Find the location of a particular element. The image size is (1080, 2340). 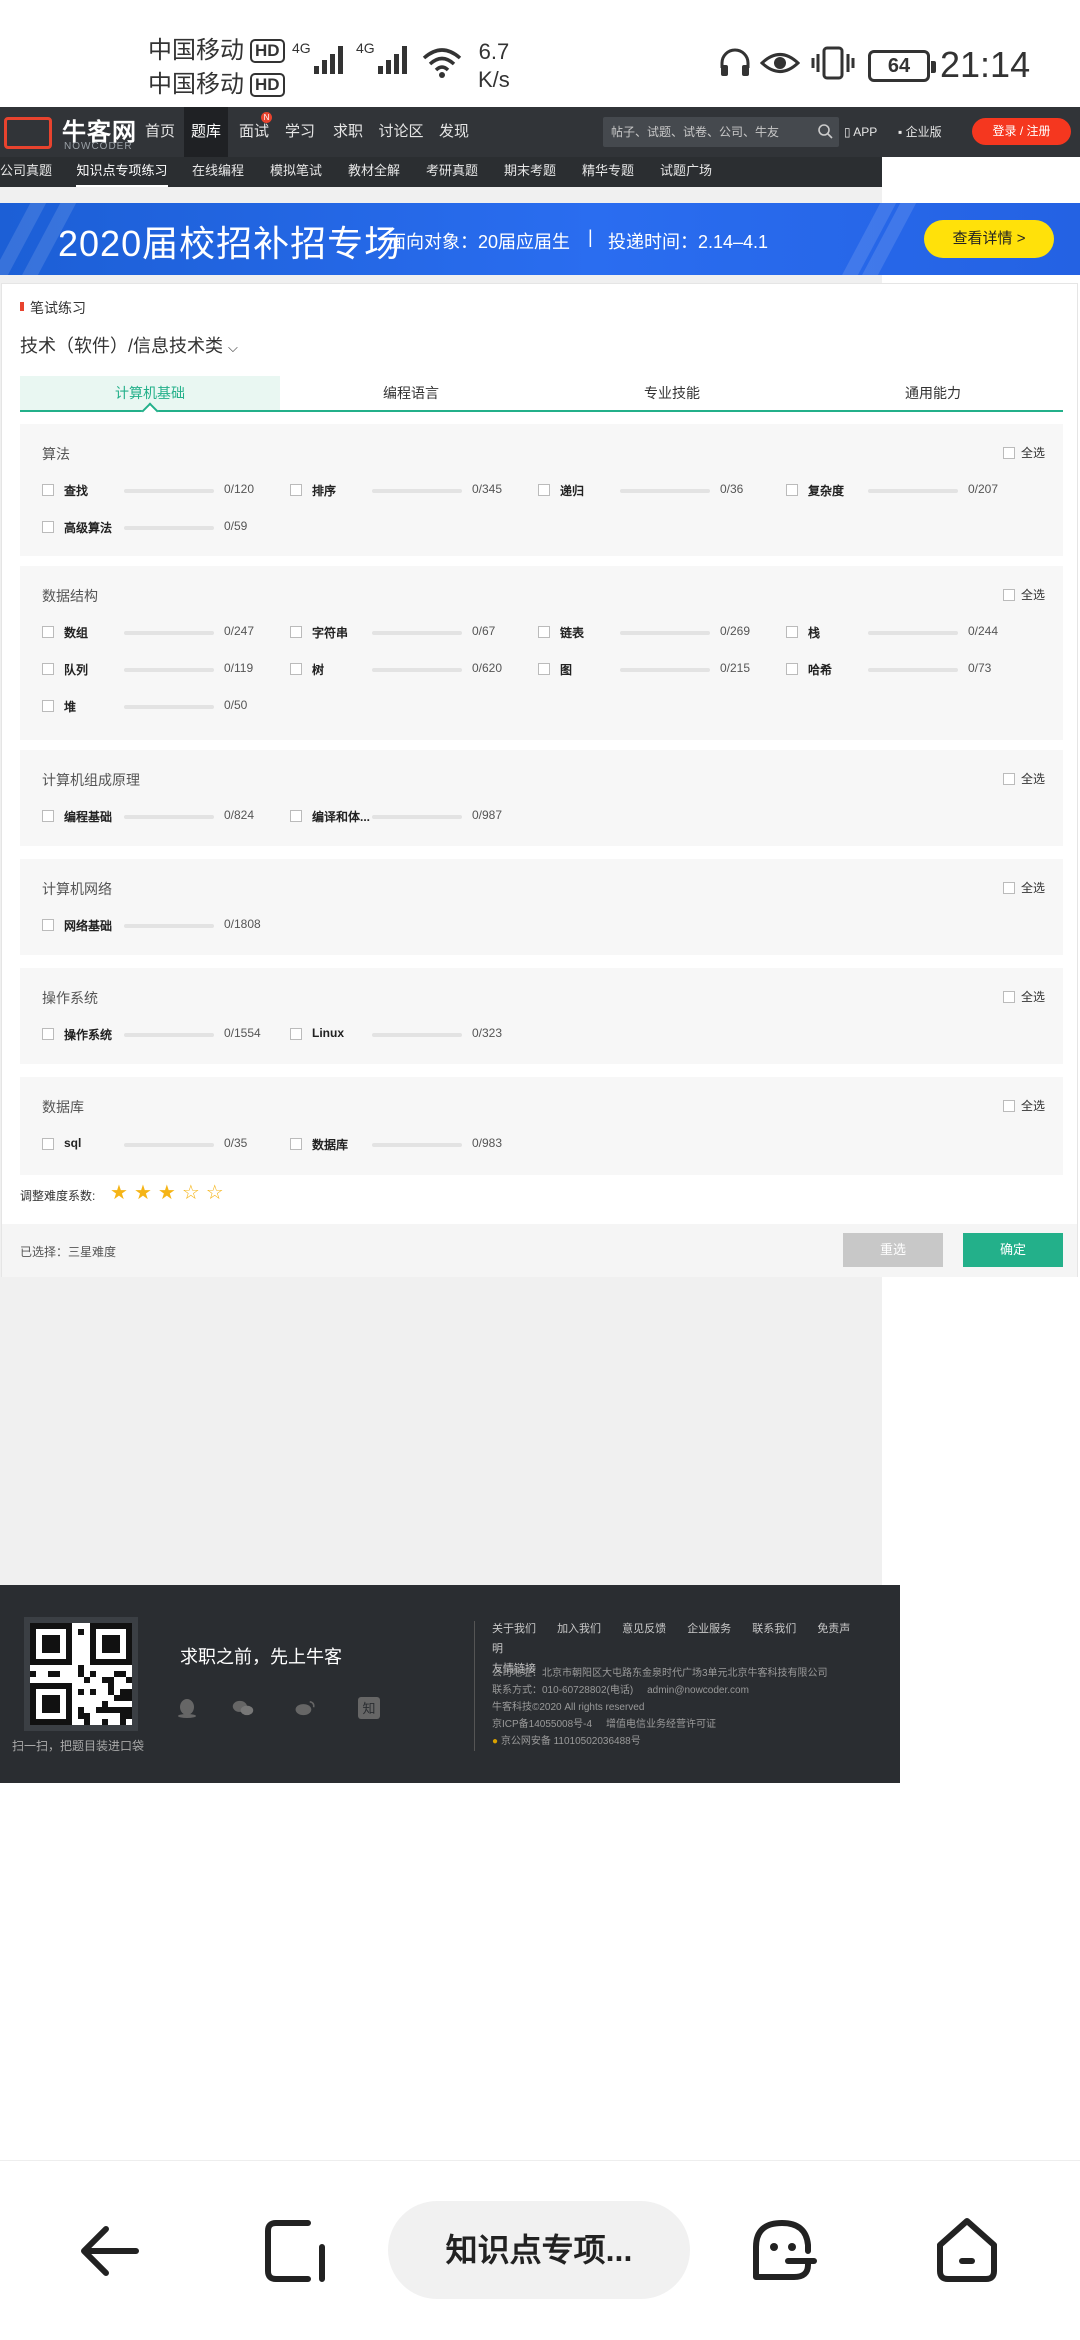

weibo-icon is located at coordinates (305, 1708).